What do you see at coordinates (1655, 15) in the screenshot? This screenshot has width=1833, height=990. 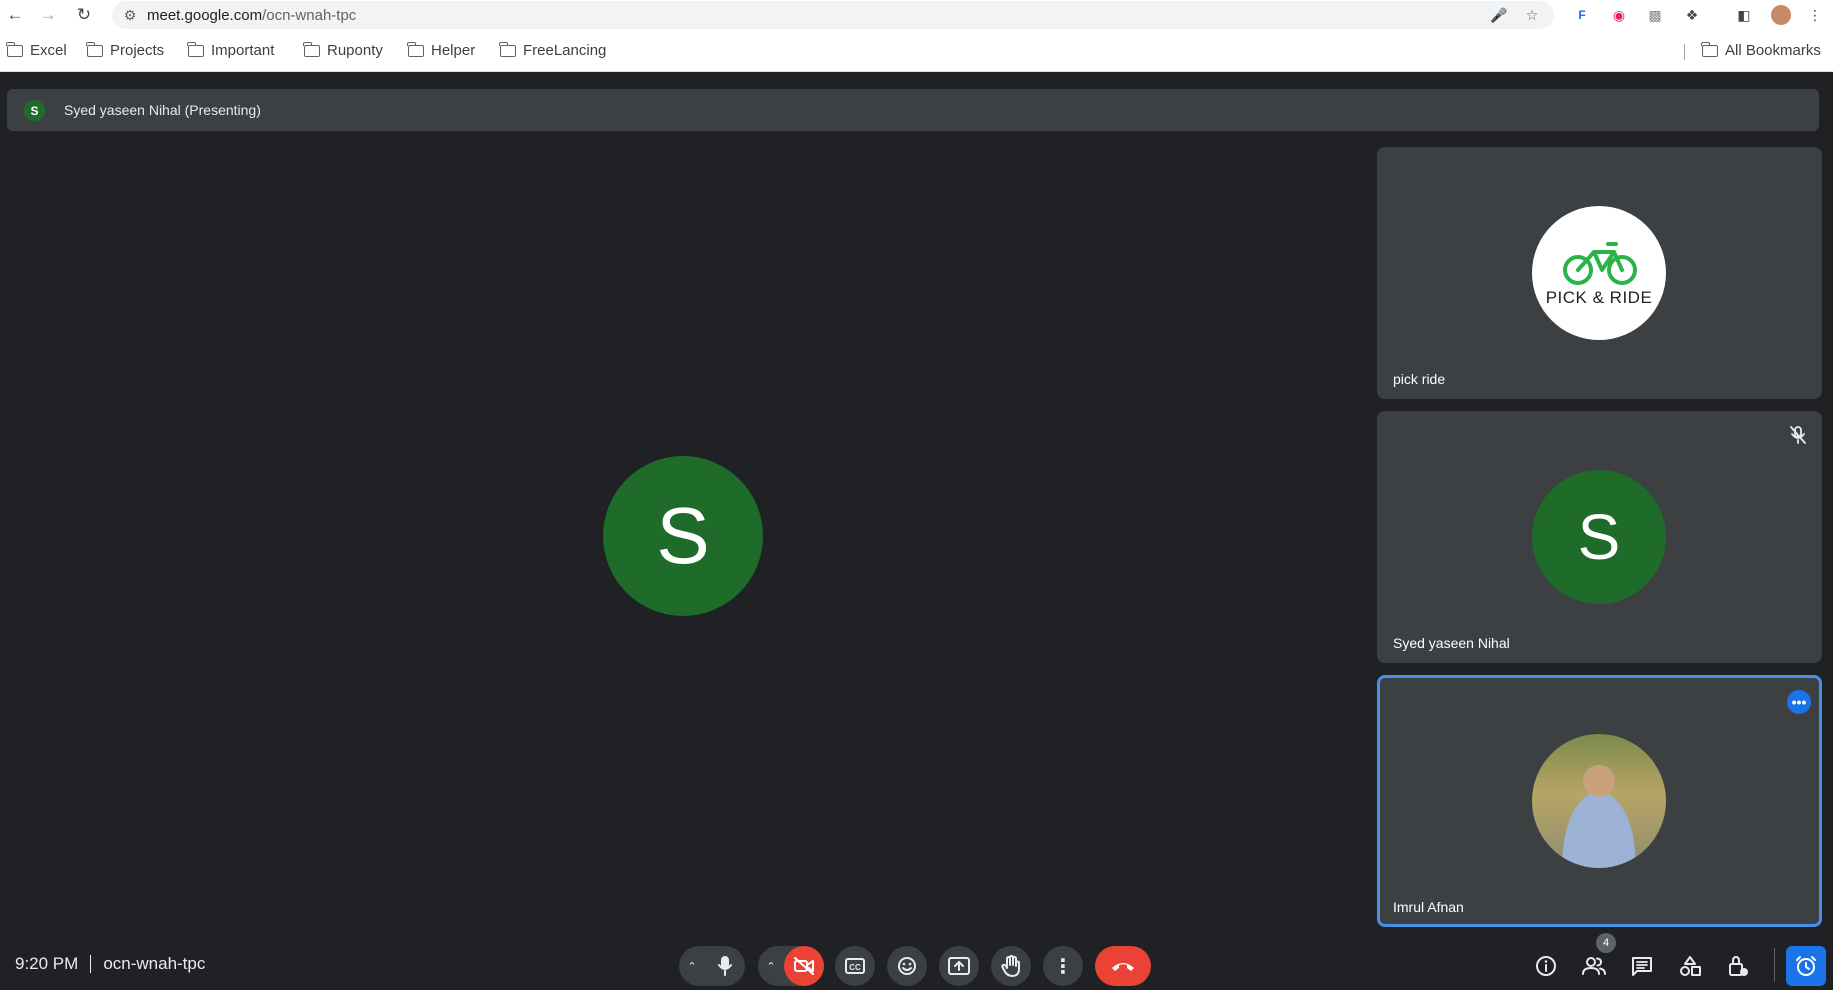 I see `profile-extension-icon: ▩` at bounding box center [1655, 15].